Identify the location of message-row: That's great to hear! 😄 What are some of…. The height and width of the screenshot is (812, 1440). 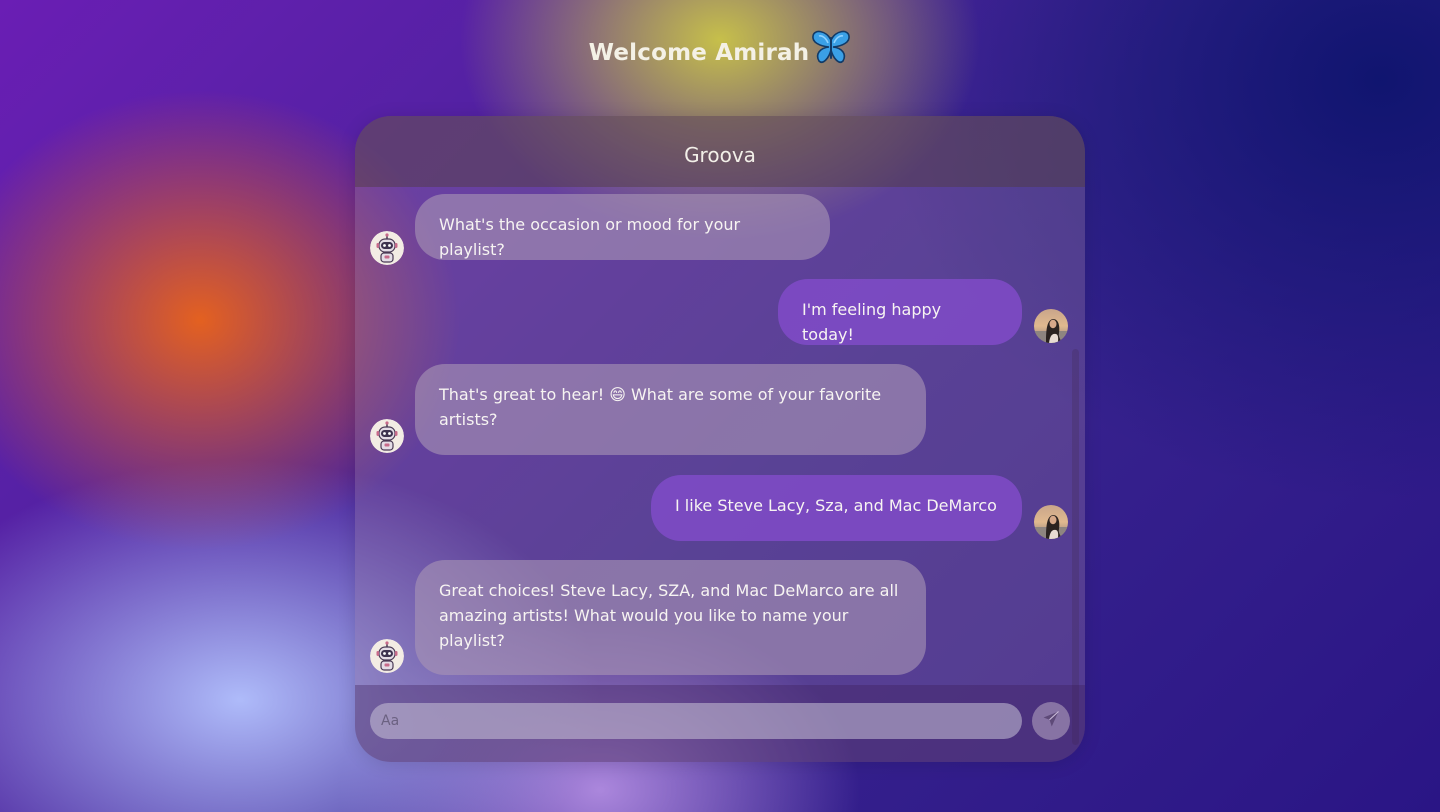
(720, 410).